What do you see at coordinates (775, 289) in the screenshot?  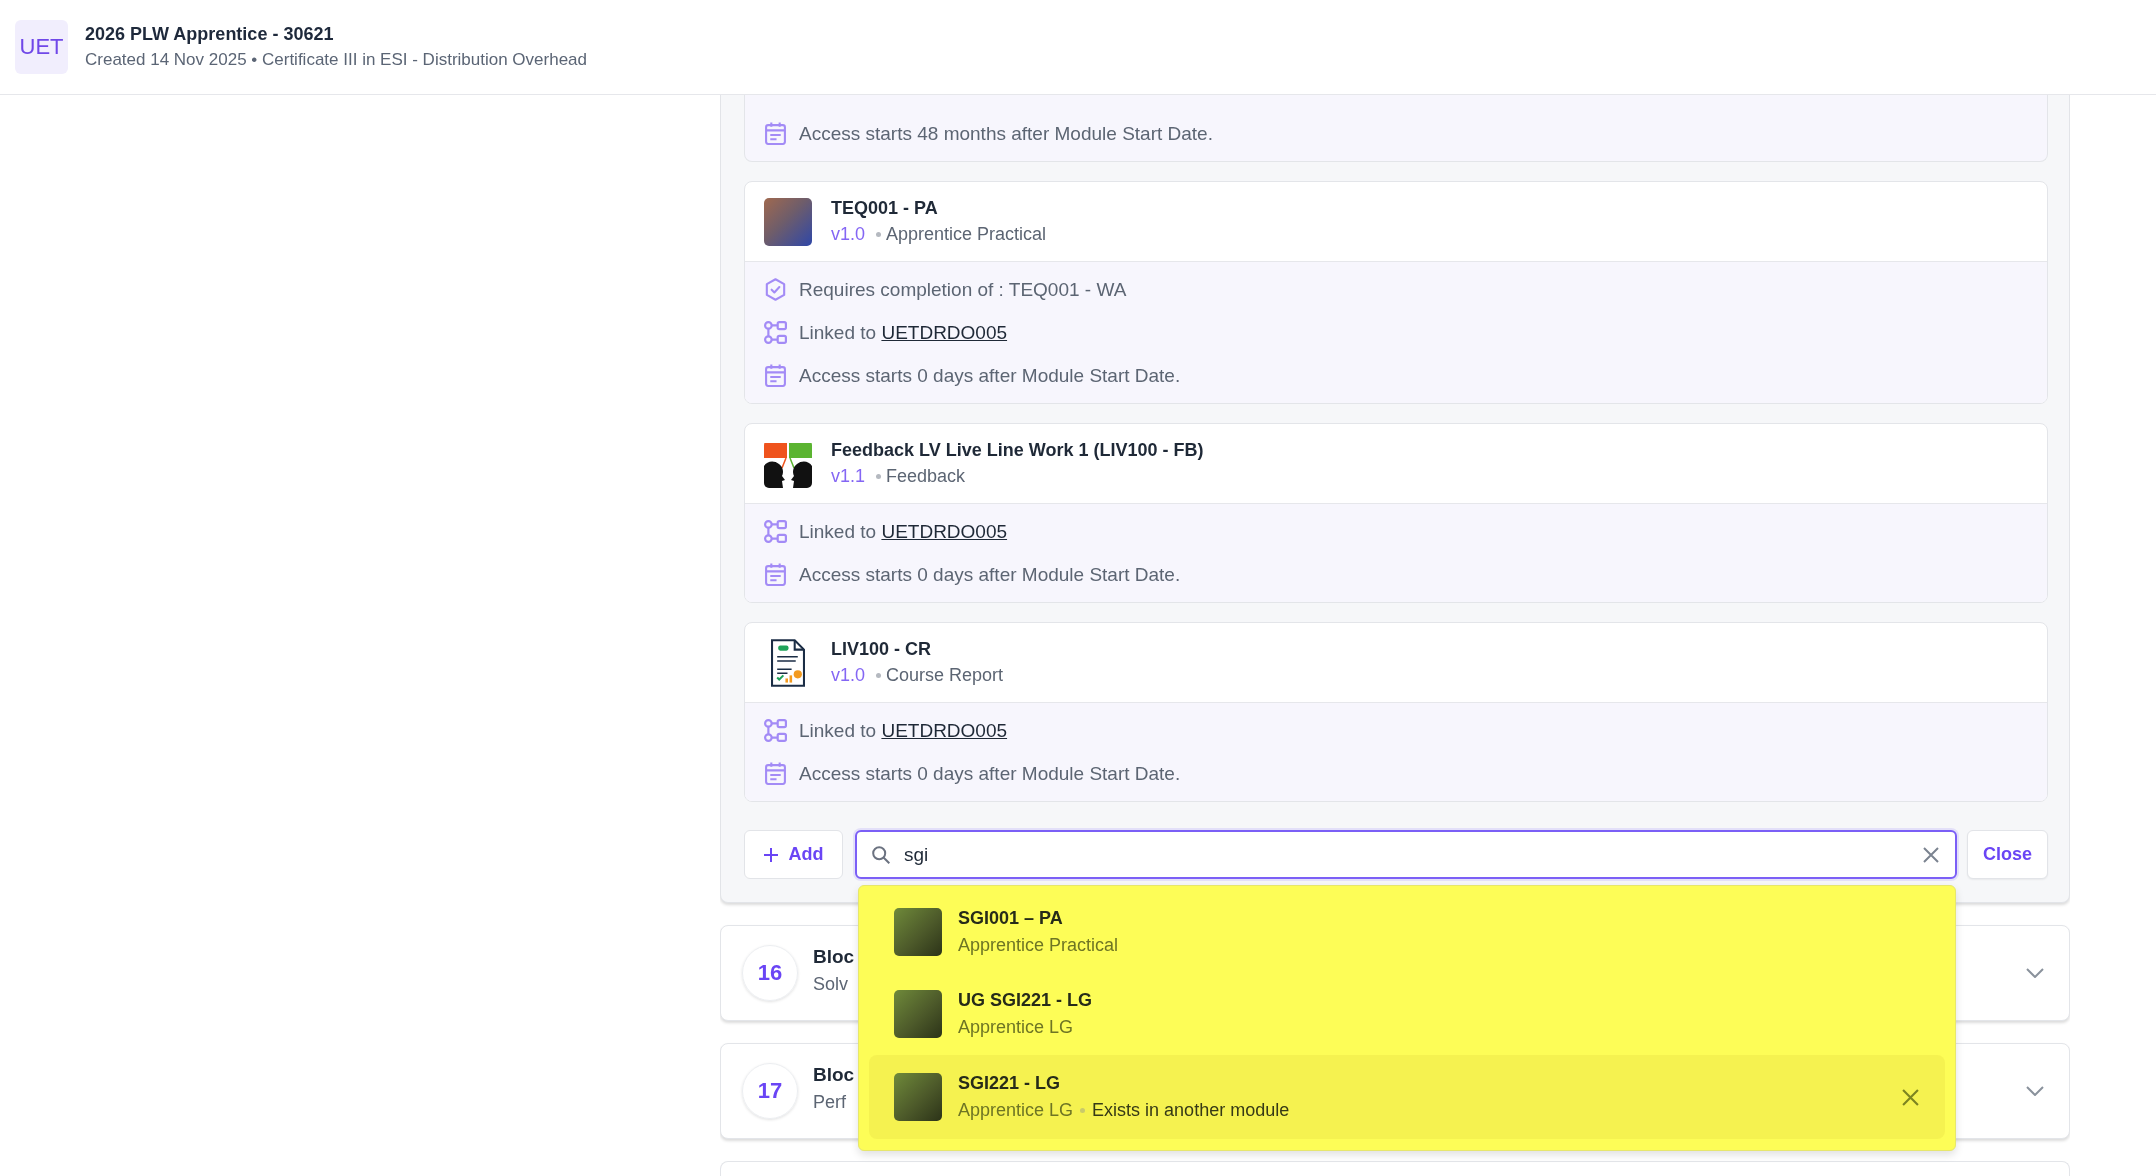 I see `check-shield-icon` at bounding box center [775, 289].